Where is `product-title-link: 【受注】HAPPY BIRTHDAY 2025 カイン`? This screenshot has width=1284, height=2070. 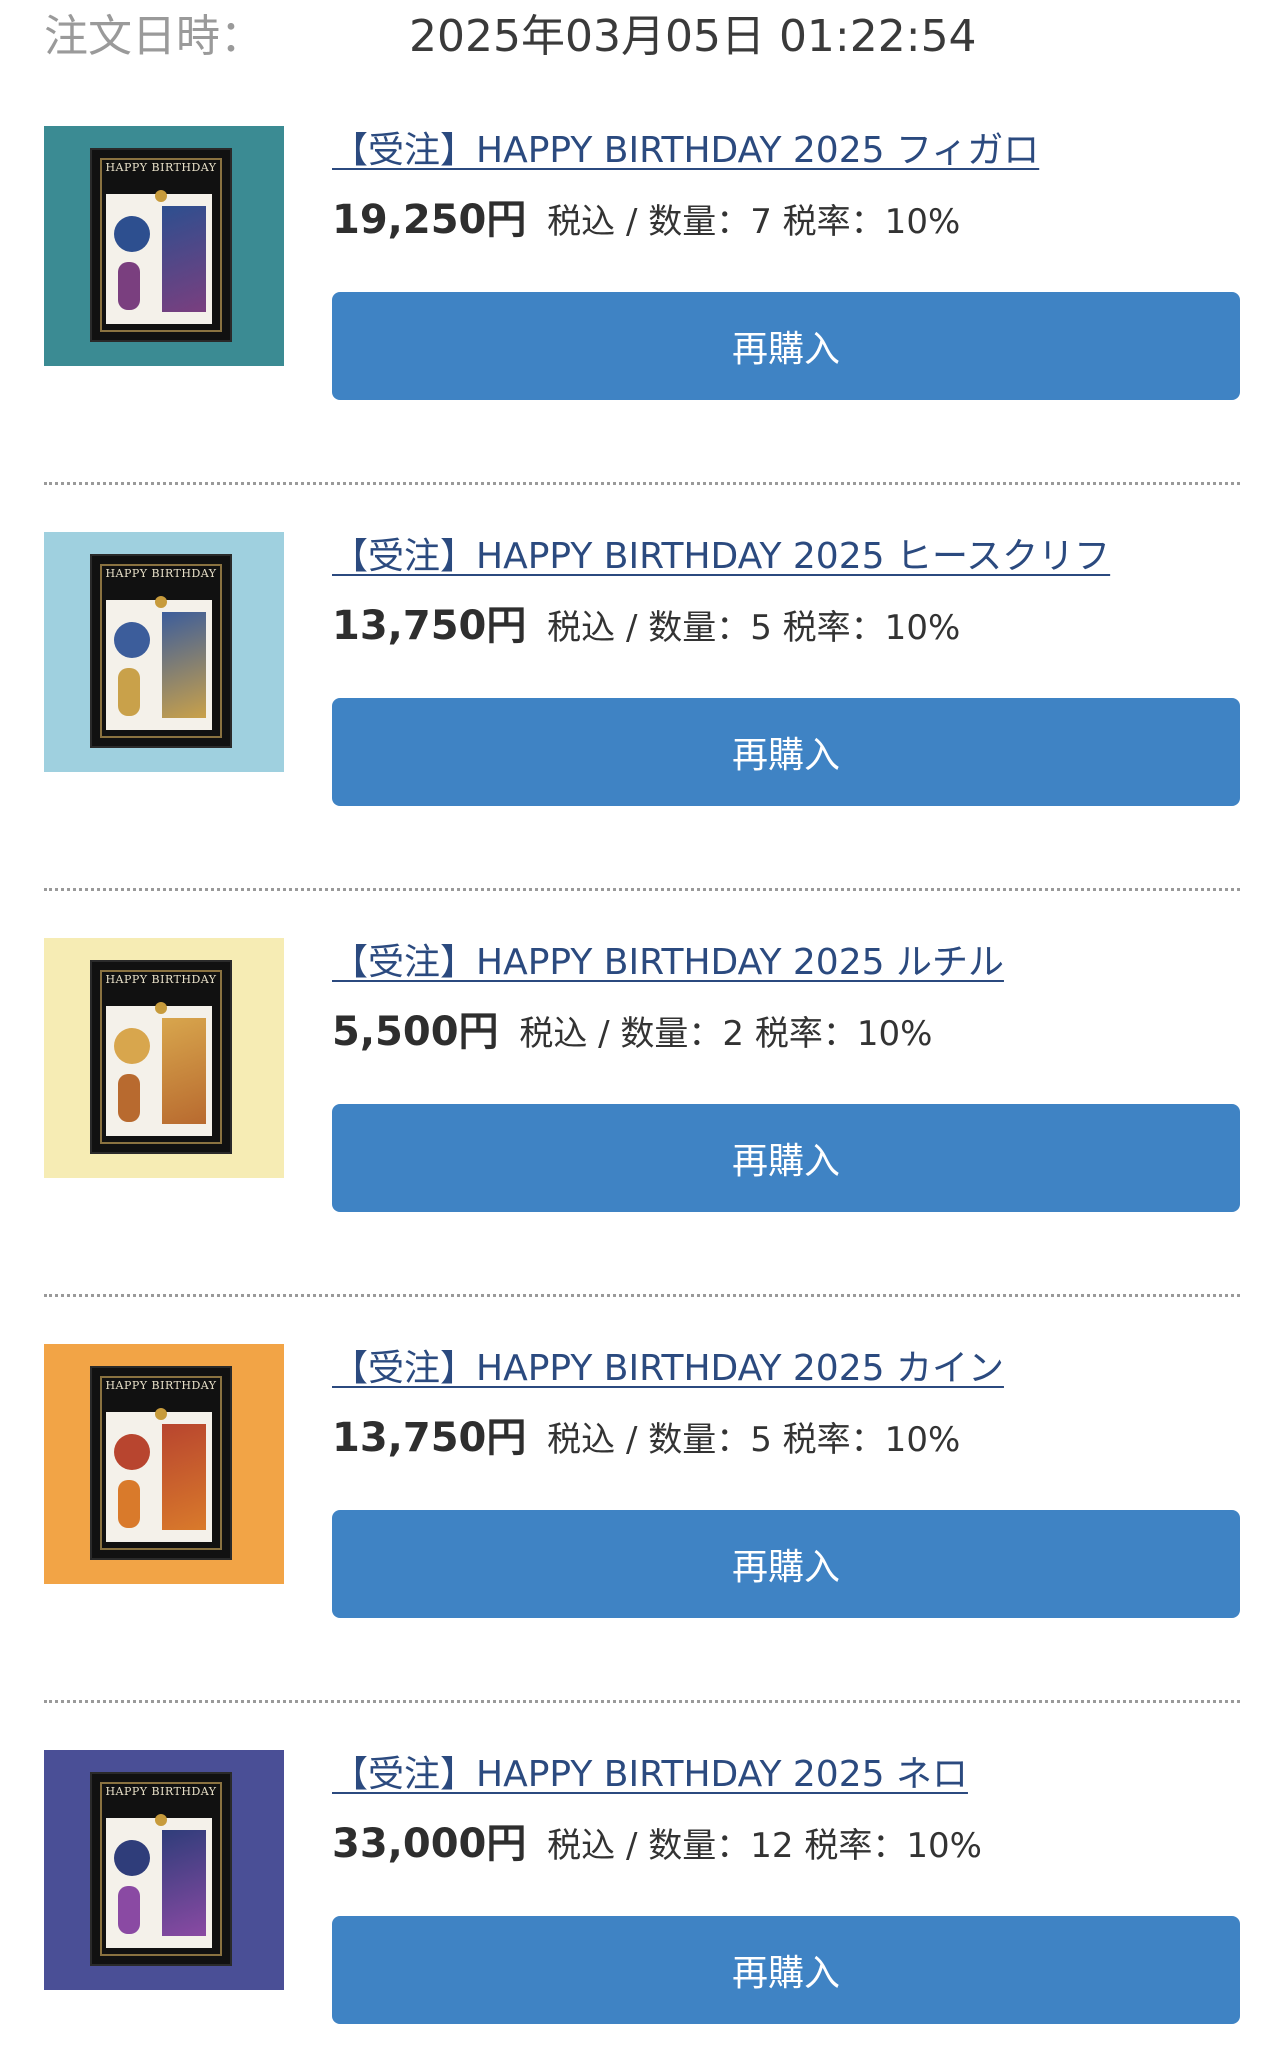 product-title-link: 【受注】HAPPY BIRTHDAY 2025 カイン is located at coordinates (668, 1369).